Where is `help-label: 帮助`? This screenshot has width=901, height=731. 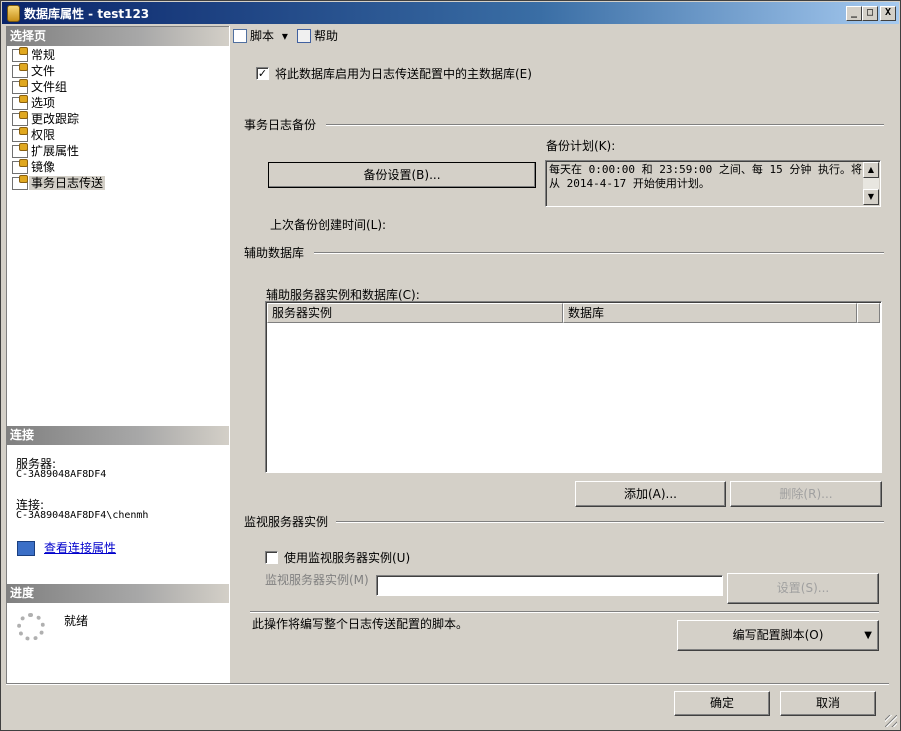 help-label: 帮助 is located at coordinates (326, 36).